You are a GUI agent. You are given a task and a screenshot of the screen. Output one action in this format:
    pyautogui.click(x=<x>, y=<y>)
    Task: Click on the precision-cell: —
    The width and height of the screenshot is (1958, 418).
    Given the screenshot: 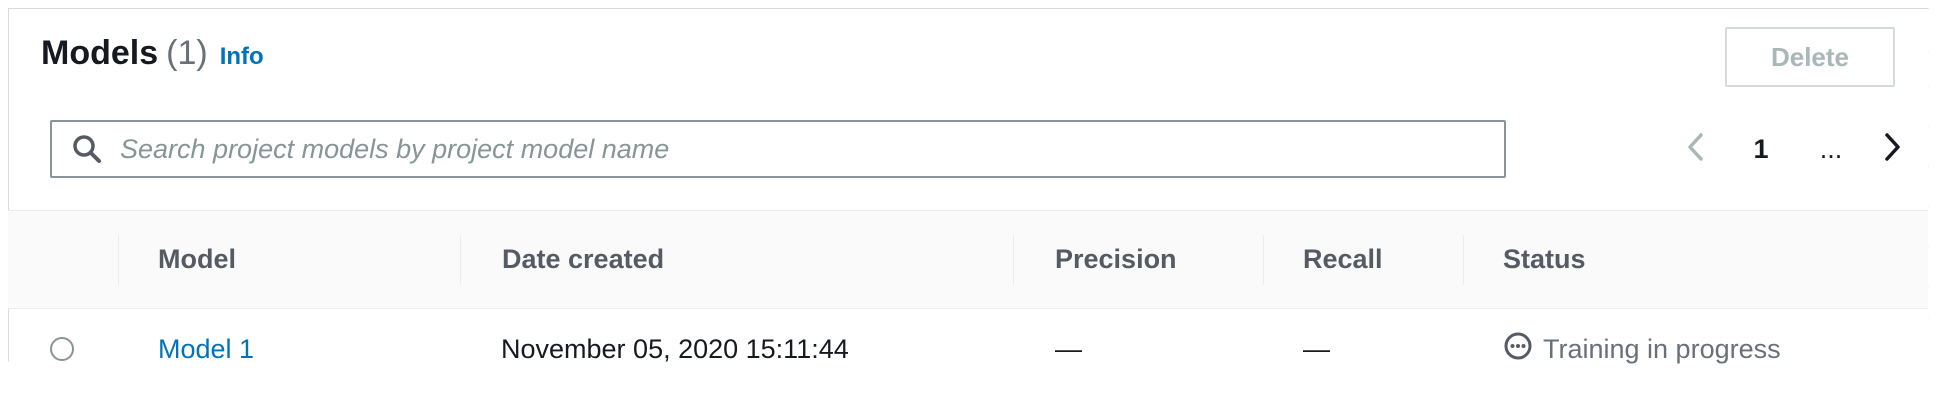 What is the action you would take?
    pyautogui.click(x=1068, y=348)
    